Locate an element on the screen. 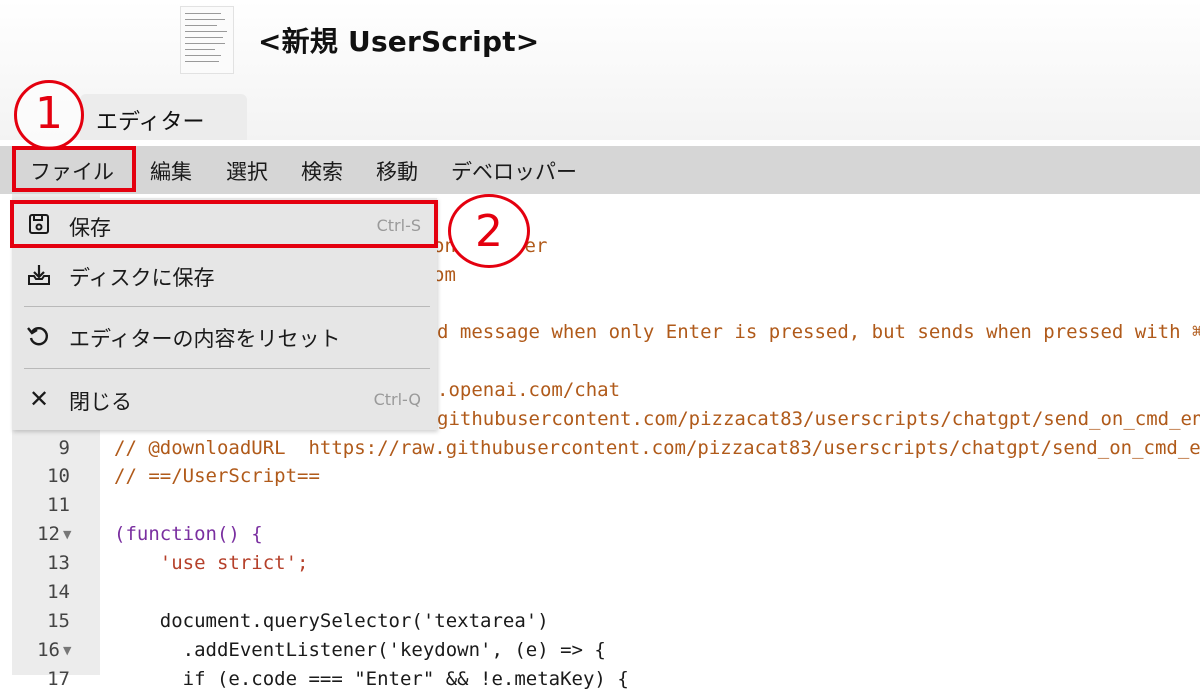  code-line: if (e.code === "Enter" && !e.metaKey) { is located at coordinates (371, 679).